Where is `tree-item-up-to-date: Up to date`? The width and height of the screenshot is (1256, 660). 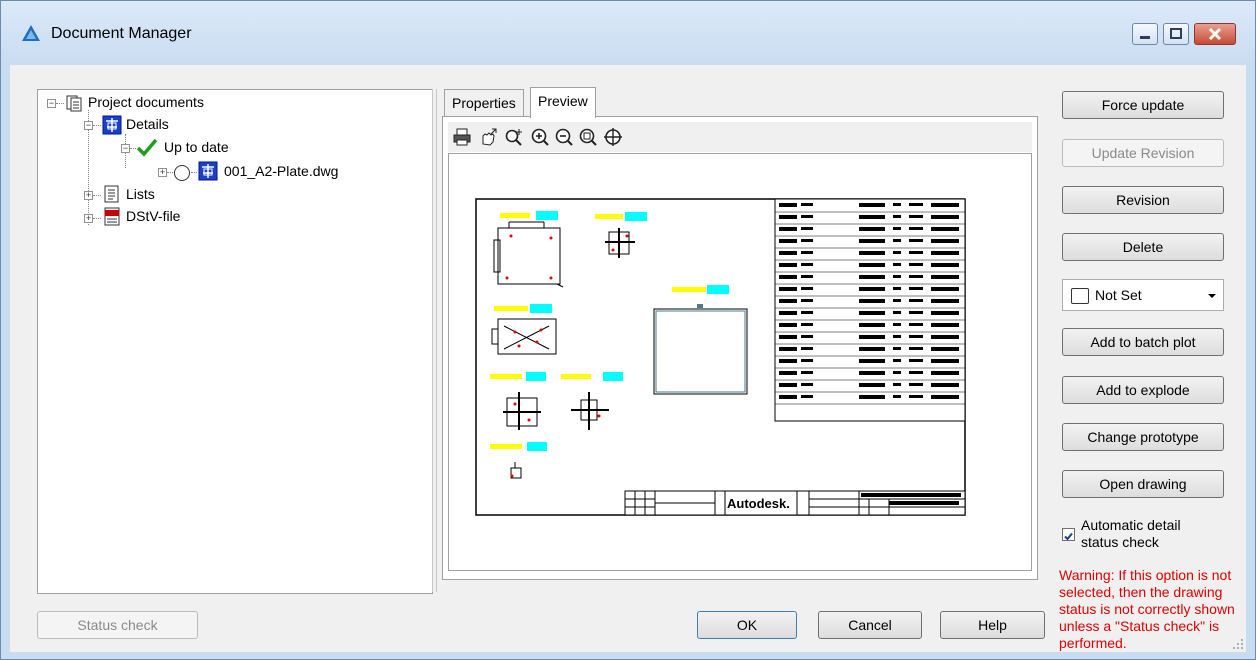
tree-item-up-to-date: Up to date is located at coordinates (196, 147).